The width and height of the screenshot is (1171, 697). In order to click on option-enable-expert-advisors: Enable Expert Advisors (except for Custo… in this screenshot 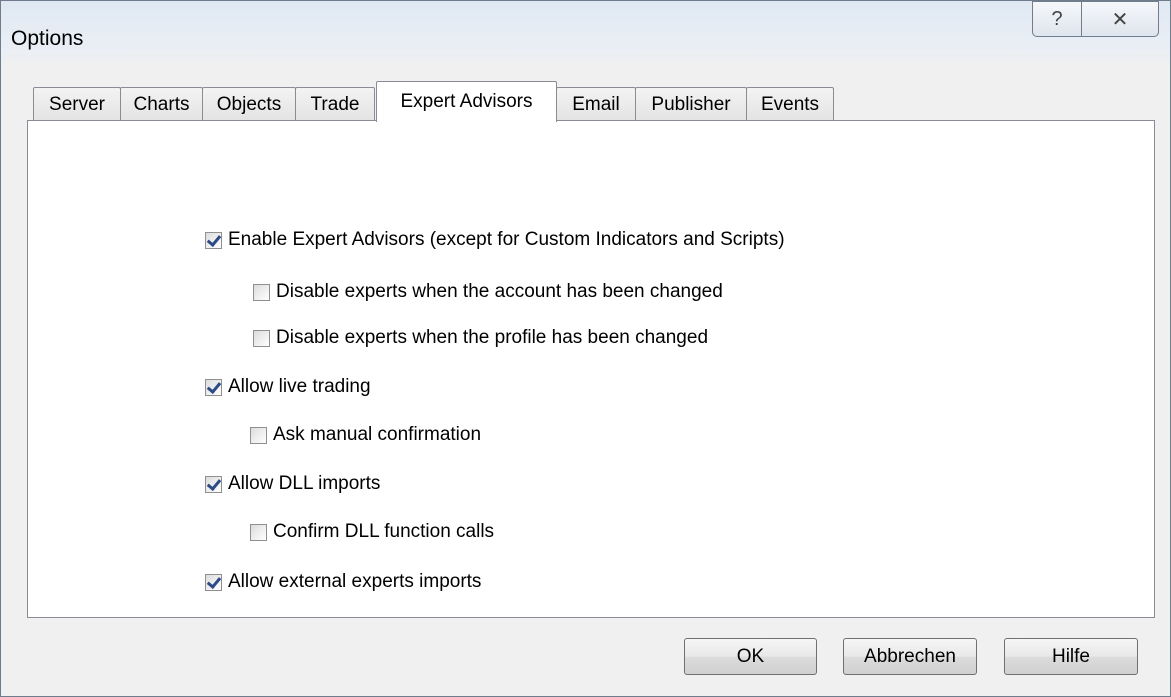, I will do `click(495, 240)`.